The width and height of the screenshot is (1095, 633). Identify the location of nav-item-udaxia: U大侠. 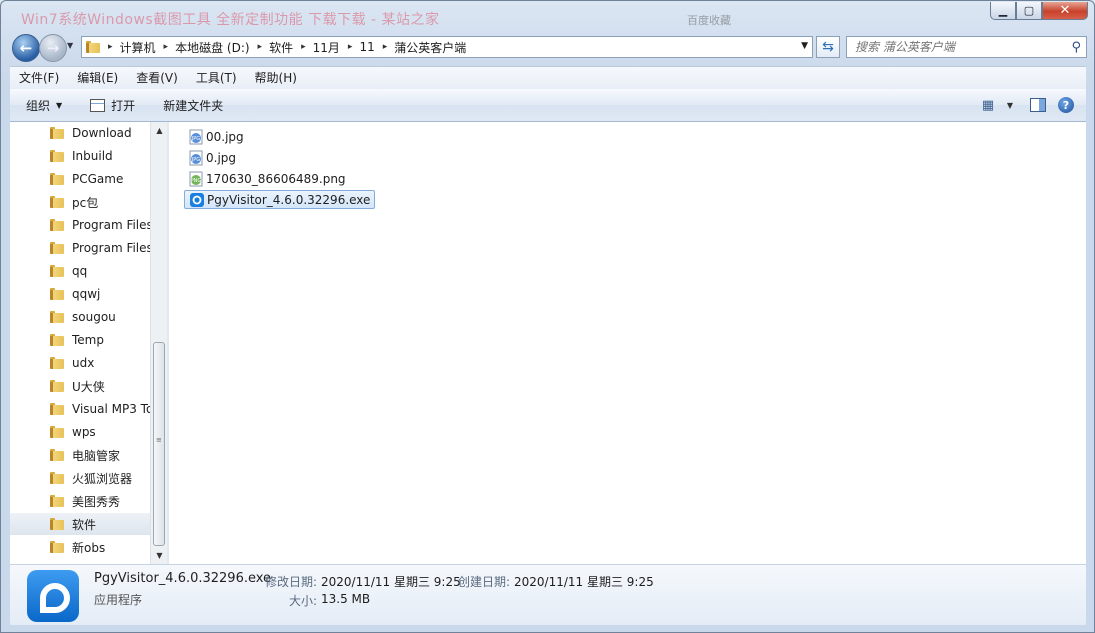
(80, 386).